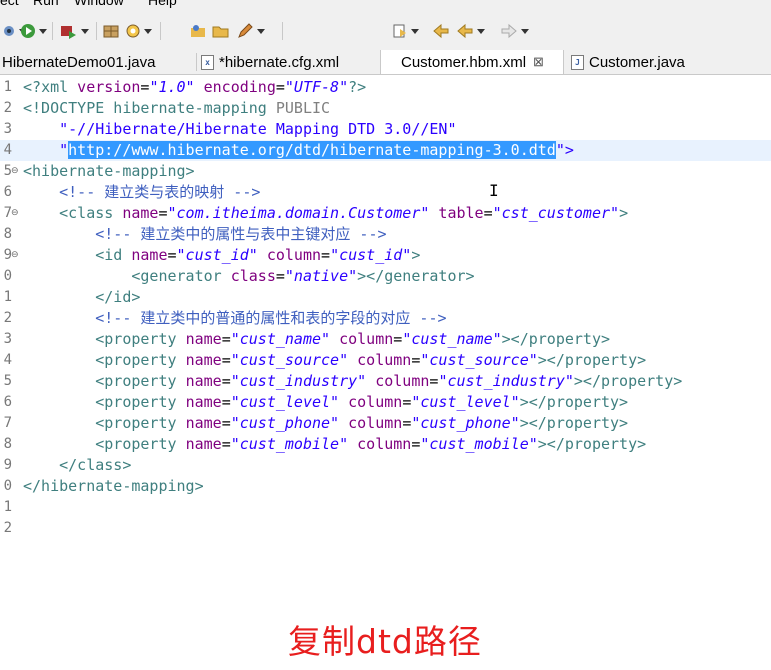 This screenshot has height=670, width=771. What do you see at coordinates (279, 62) in the screenshot?
I see `tab-label: *hibernate.cfg.xml` at bounding box center [279, 62].